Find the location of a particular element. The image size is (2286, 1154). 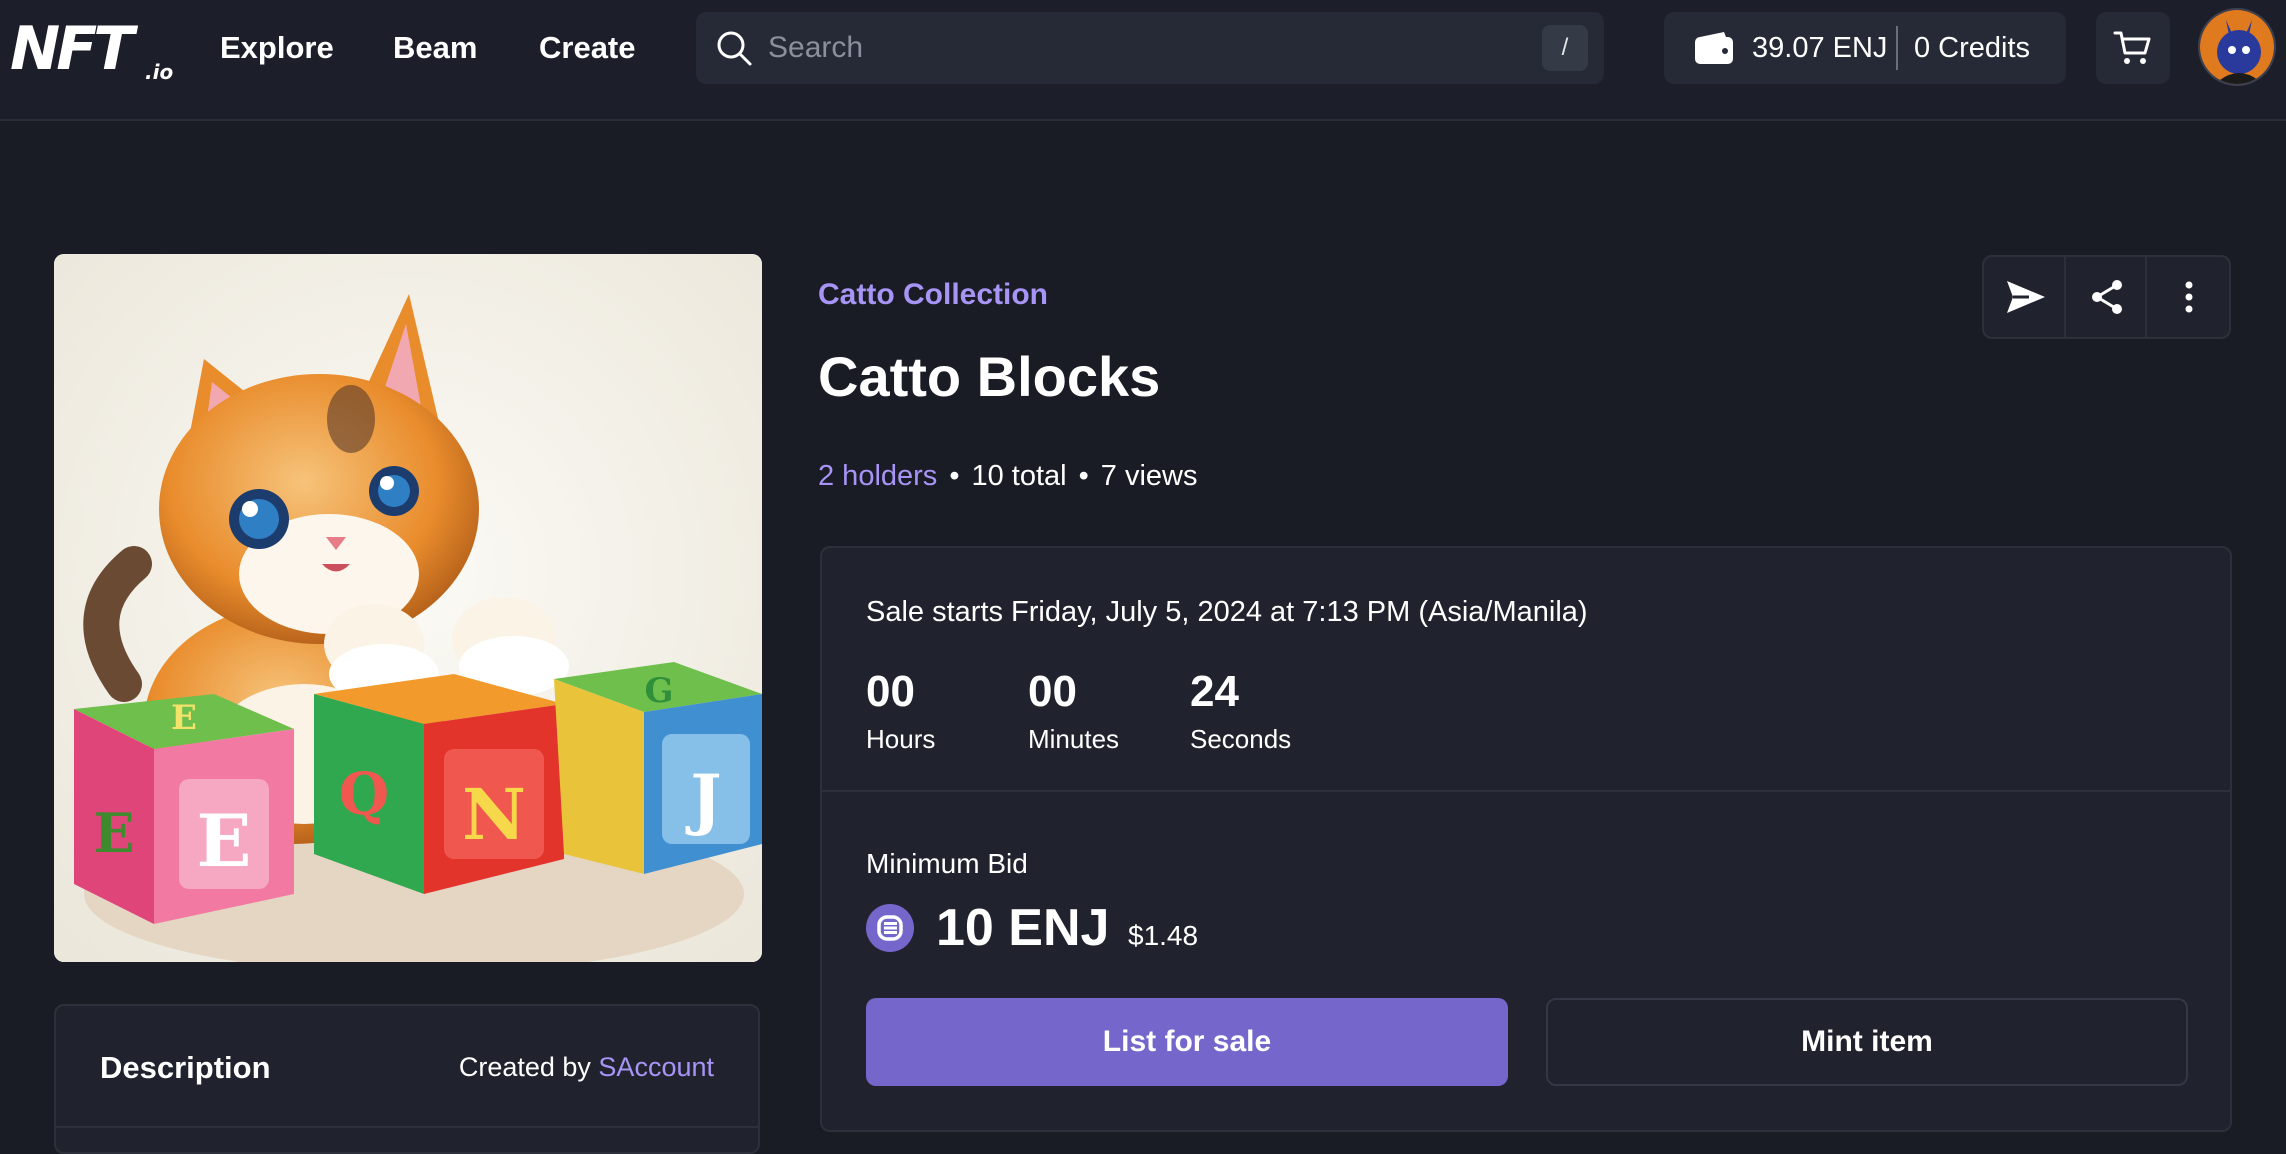

creator-link: SAccount is located at coordinates (656, 1067).